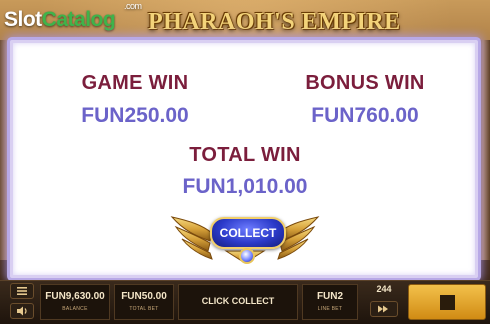 This screenshot has height=324, width=490. I want to click on menu-button, so click(22, 291).